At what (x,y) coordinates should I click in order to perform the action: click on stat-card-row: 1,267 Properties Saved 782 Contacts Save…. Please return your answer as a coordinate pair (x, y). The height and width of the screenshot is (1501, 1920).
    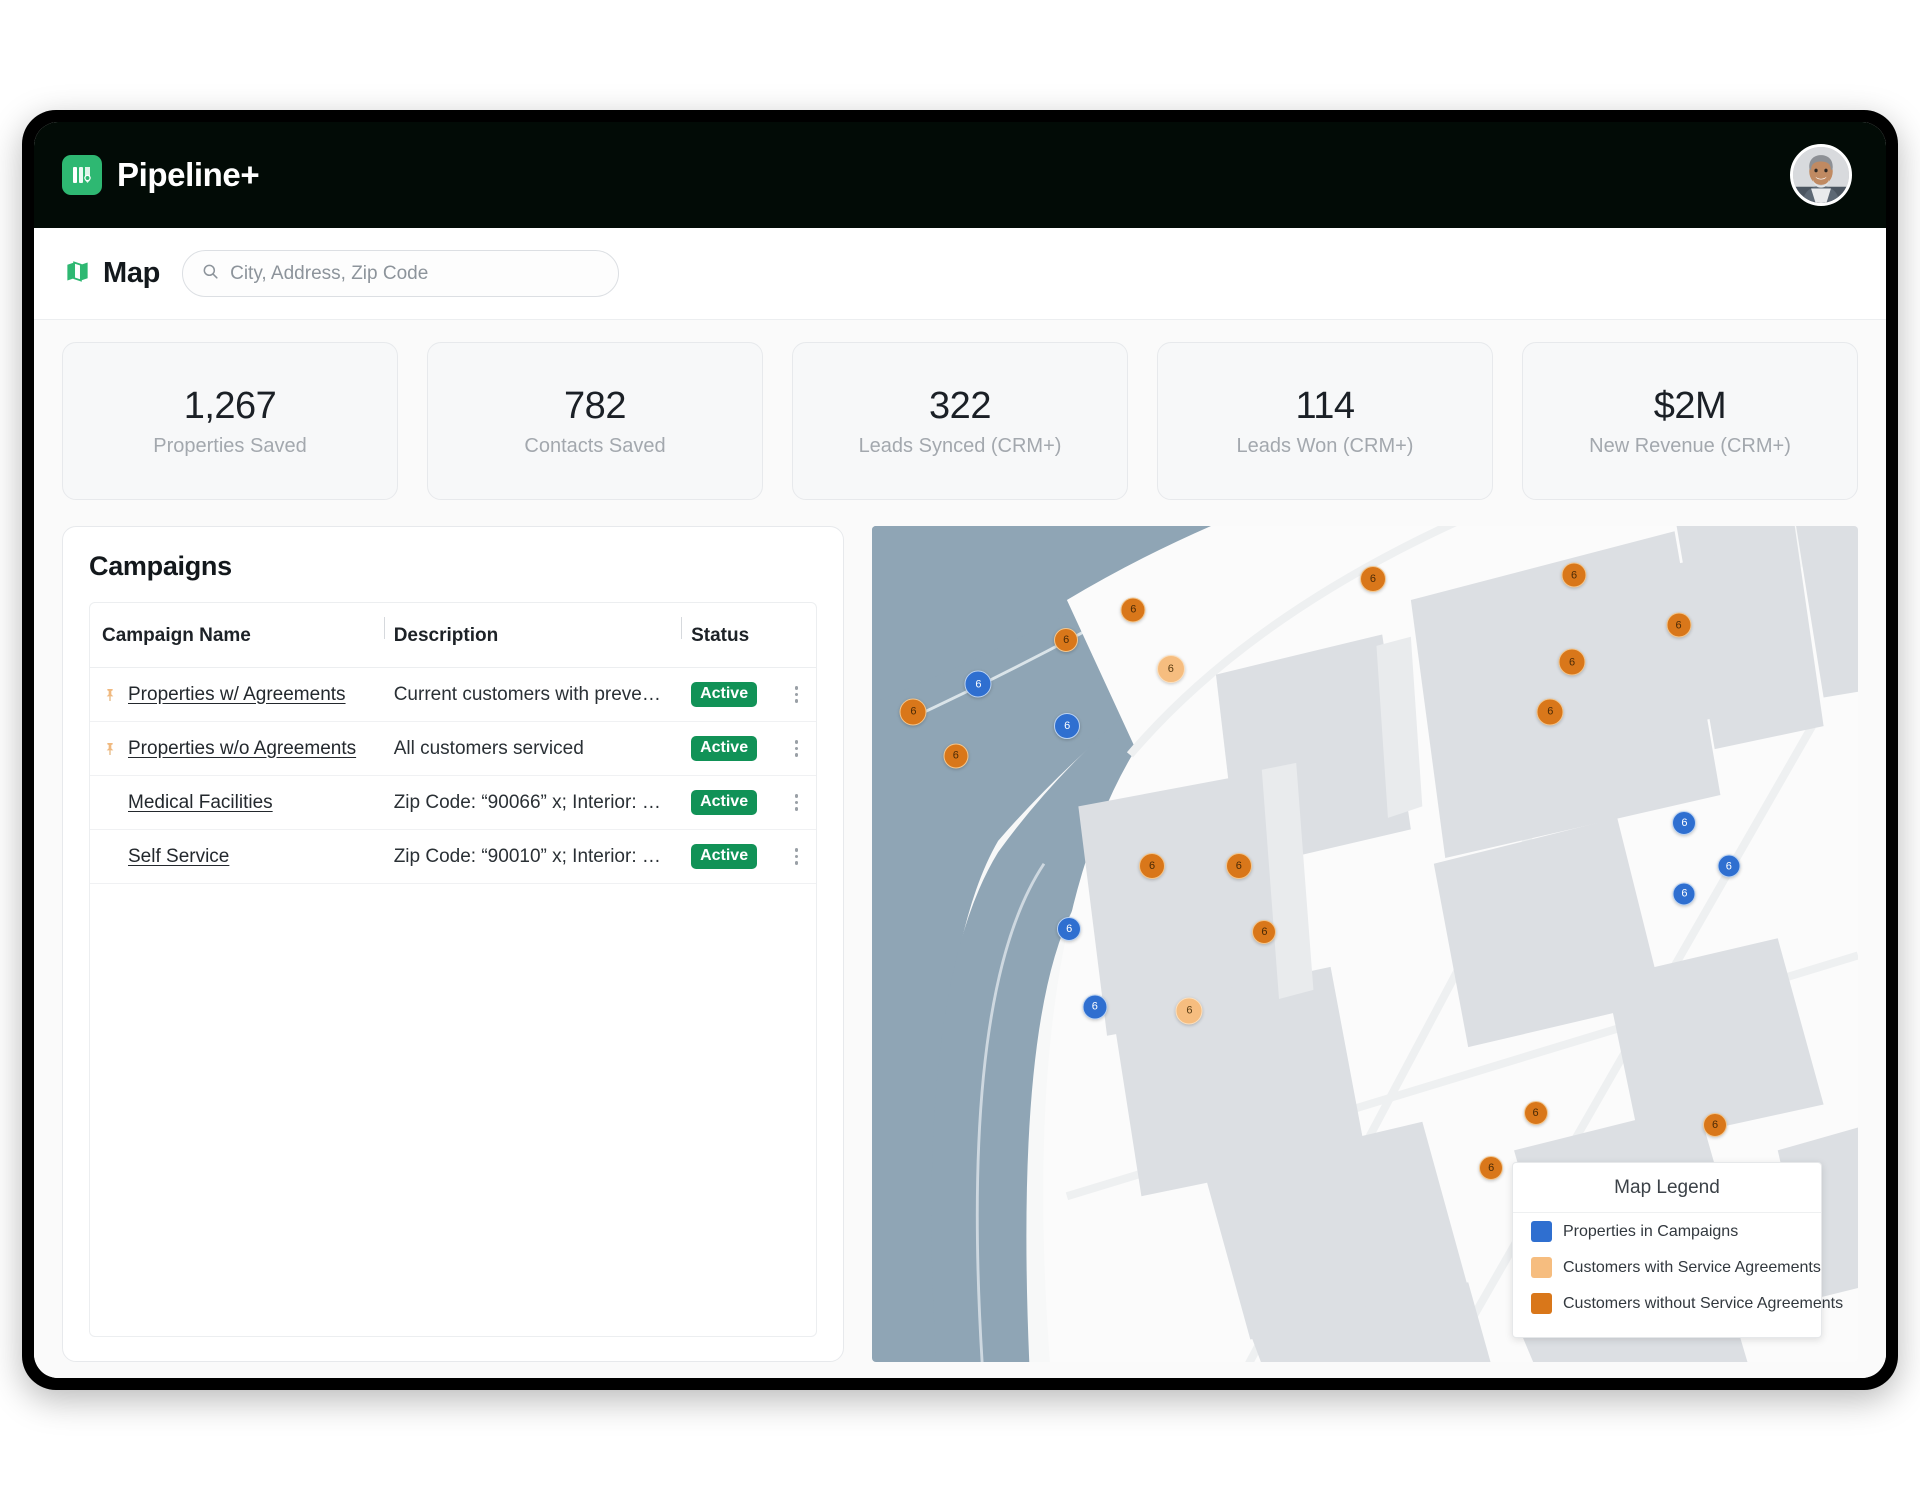
    Looking at the image, I should click on (960, 421).